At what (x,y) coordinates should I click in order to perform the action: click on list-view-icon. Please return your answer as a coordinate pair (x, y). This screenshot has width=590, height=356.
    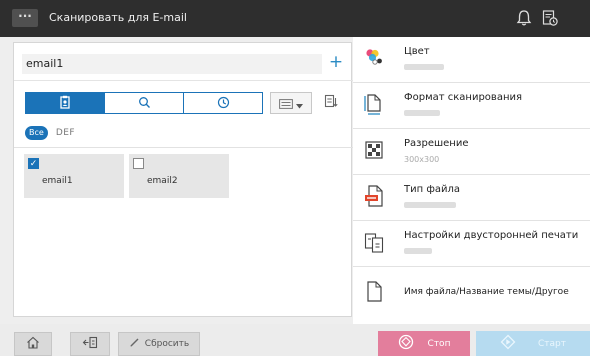
    Looking at the image, I should click on (286, 103).